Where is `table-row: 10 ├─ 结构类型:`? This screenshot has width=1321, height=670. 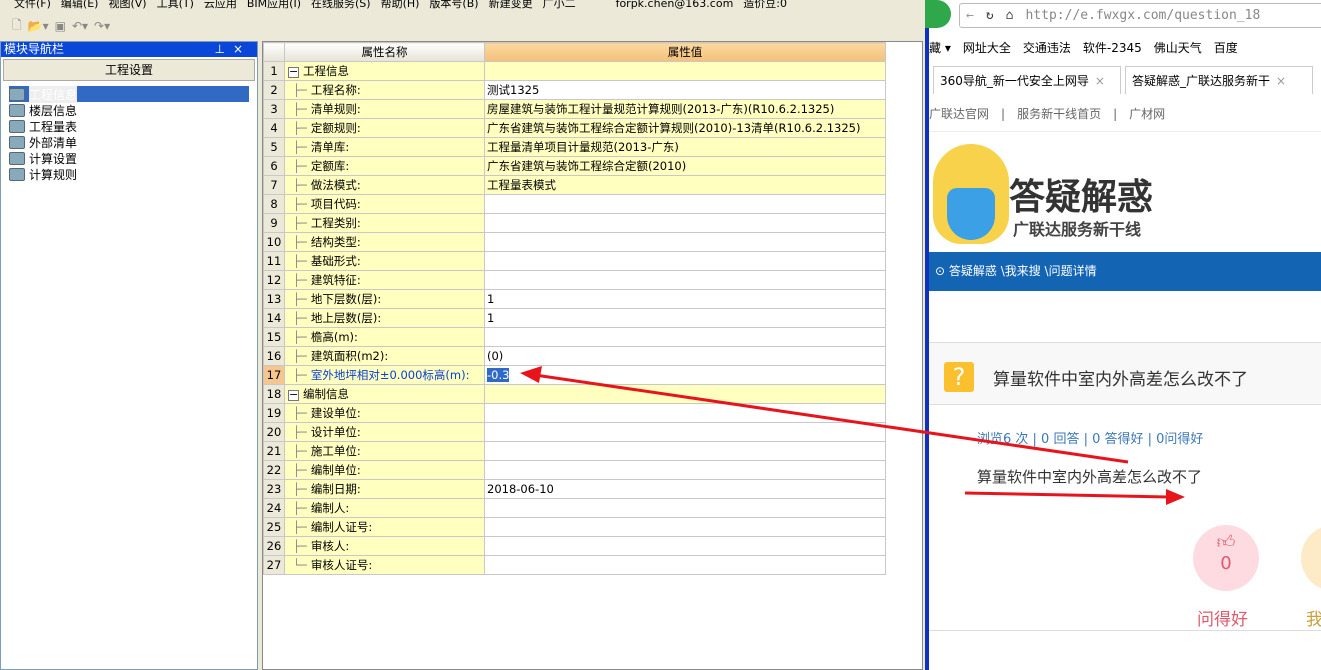
table-row: 10 ├─ 结构类型: is located at coordinates (574, 242).